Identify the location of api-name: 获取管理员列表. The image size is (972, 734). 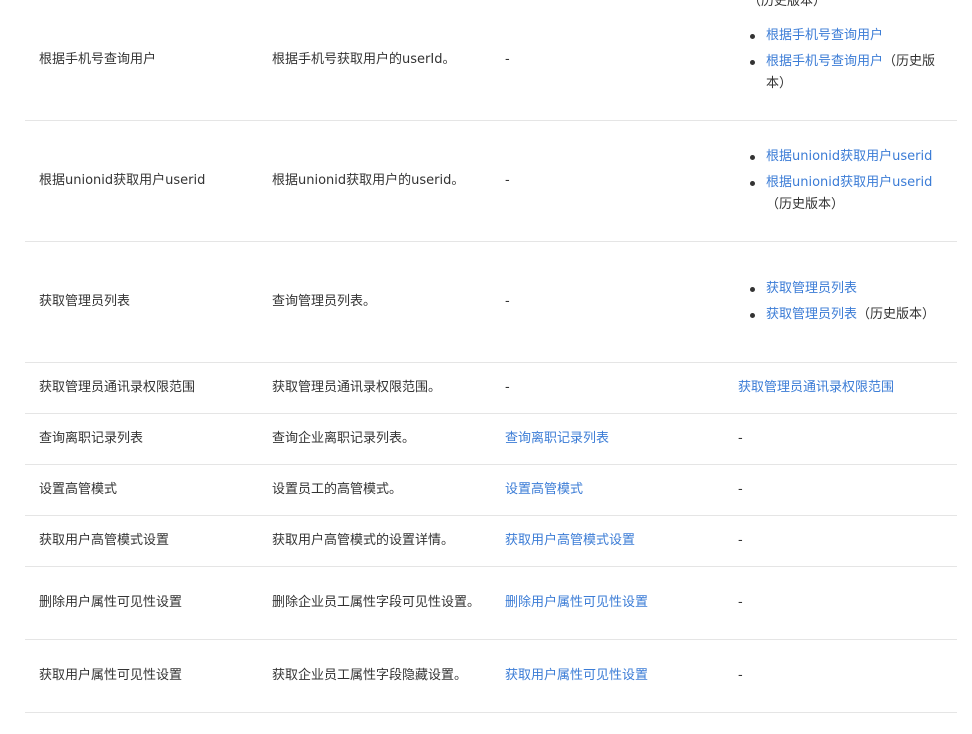
(85, 301).